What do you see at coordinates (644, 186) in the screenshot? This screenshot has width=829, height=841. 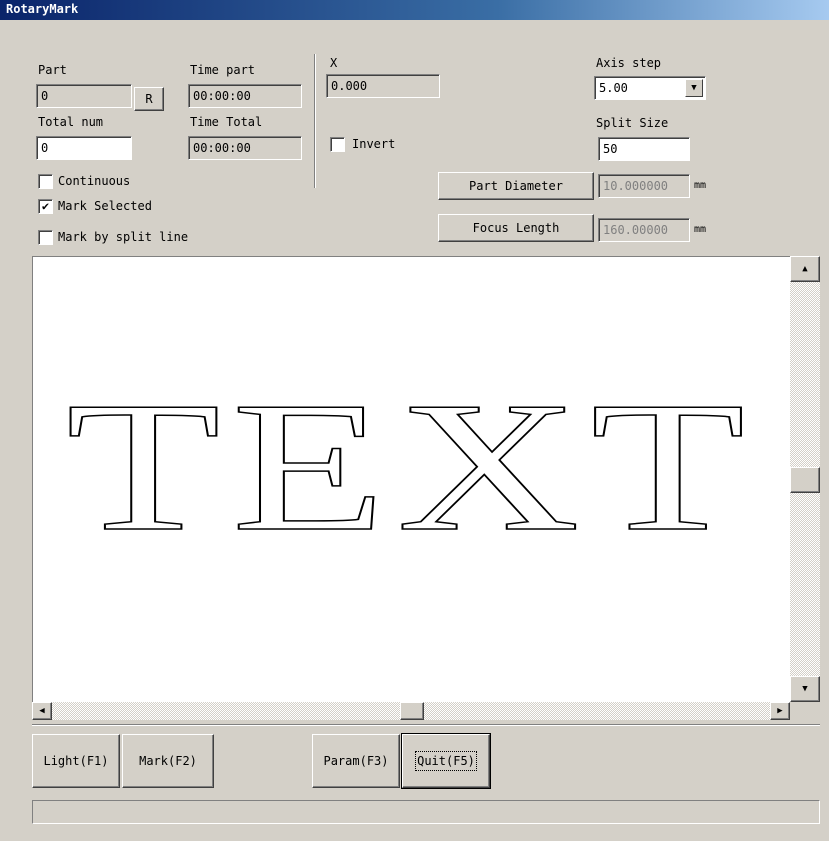 I see `part-diameter-field: 10.000000` at bounding box center [644, 186].